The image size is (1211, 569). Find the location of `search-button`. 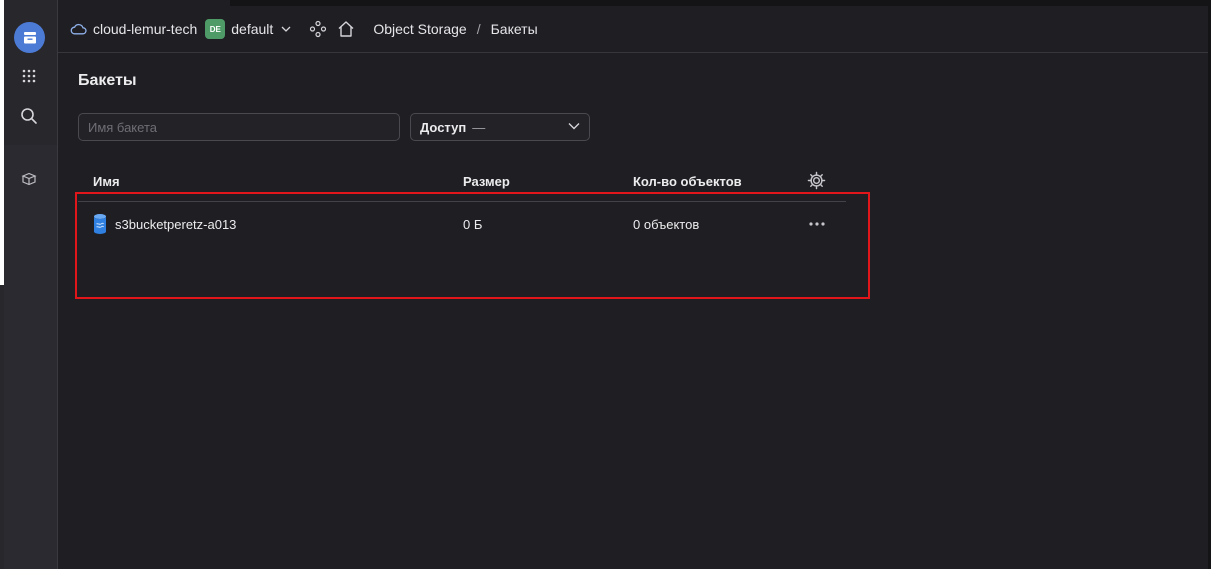

search-button is located at coordinates (29, 116).